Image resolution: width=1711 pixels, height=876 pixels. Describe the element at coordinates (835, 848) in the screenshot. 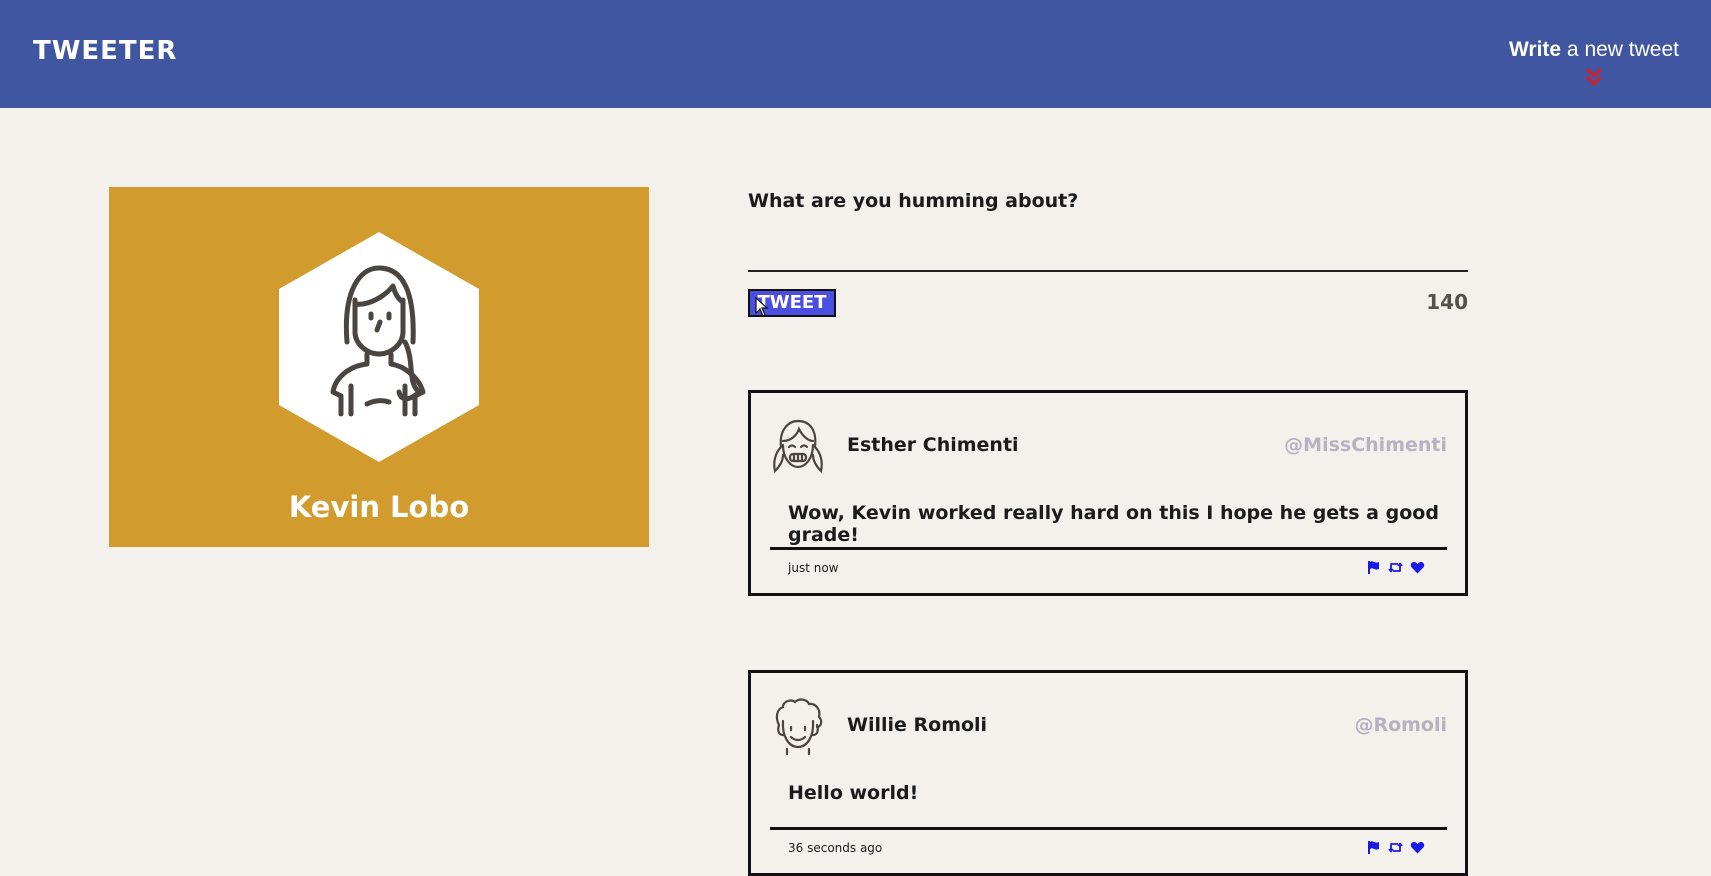

I see `tweet-timestamp: 36 seconds ago` at that location.